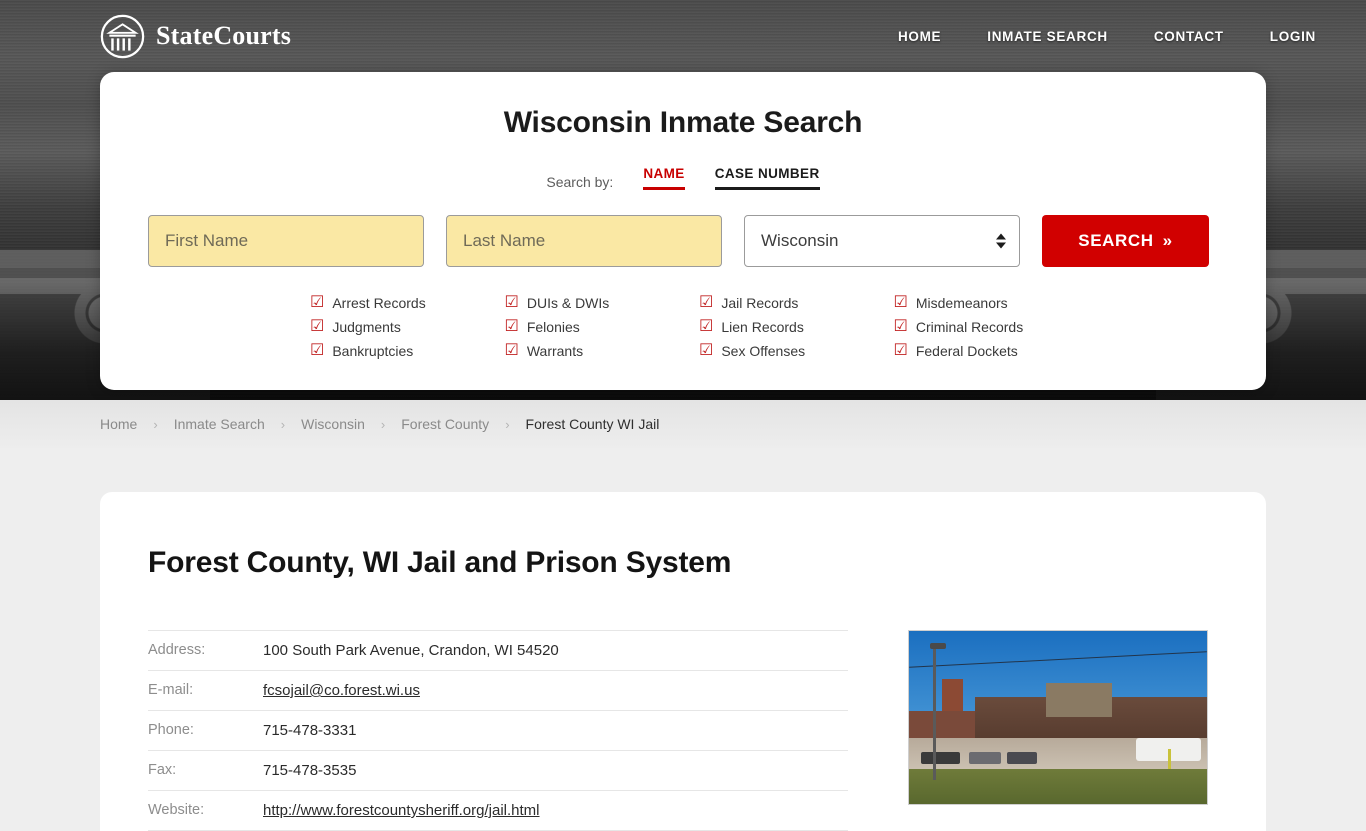 This screenshot has height=831, width=1366. I want to click on info-value-email: fcsojail@co.forest.wi.us, so click(555, 691).